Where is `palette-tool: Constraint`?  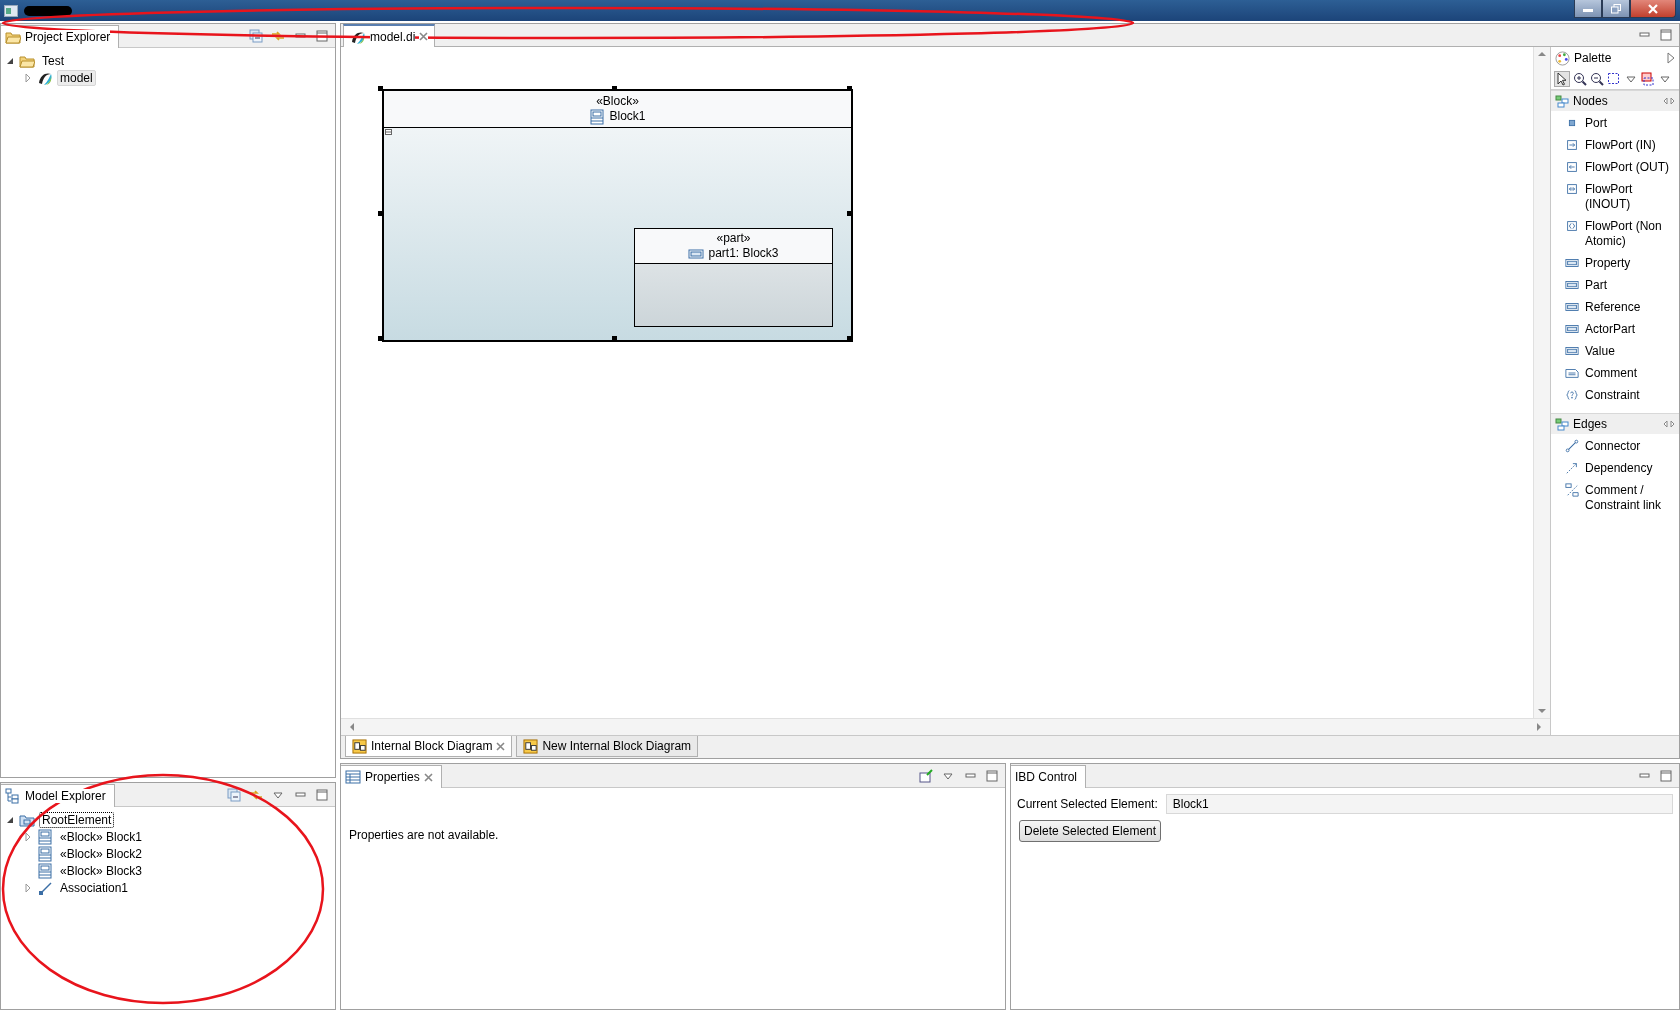 palette-tool: Constraint is located at coordinates (1615, 396).